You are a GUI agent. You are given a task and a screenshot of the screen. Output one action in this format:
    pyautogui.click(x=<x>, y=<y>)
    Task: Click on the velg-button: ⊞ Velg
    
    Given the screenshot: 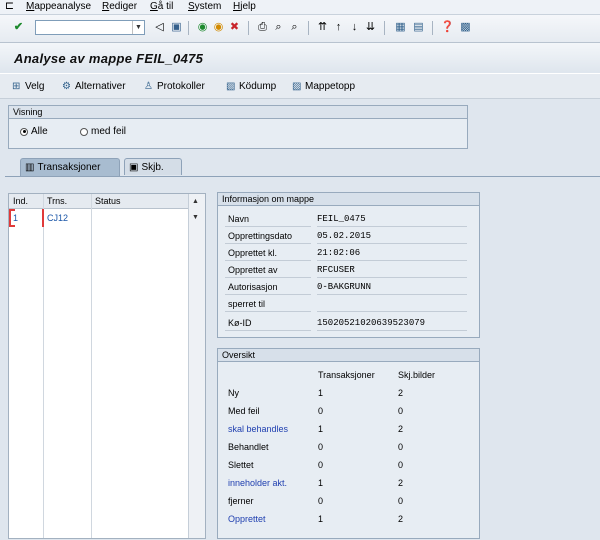 What is the action you would take?
    pyautogui.click(x=28, y=86)
    